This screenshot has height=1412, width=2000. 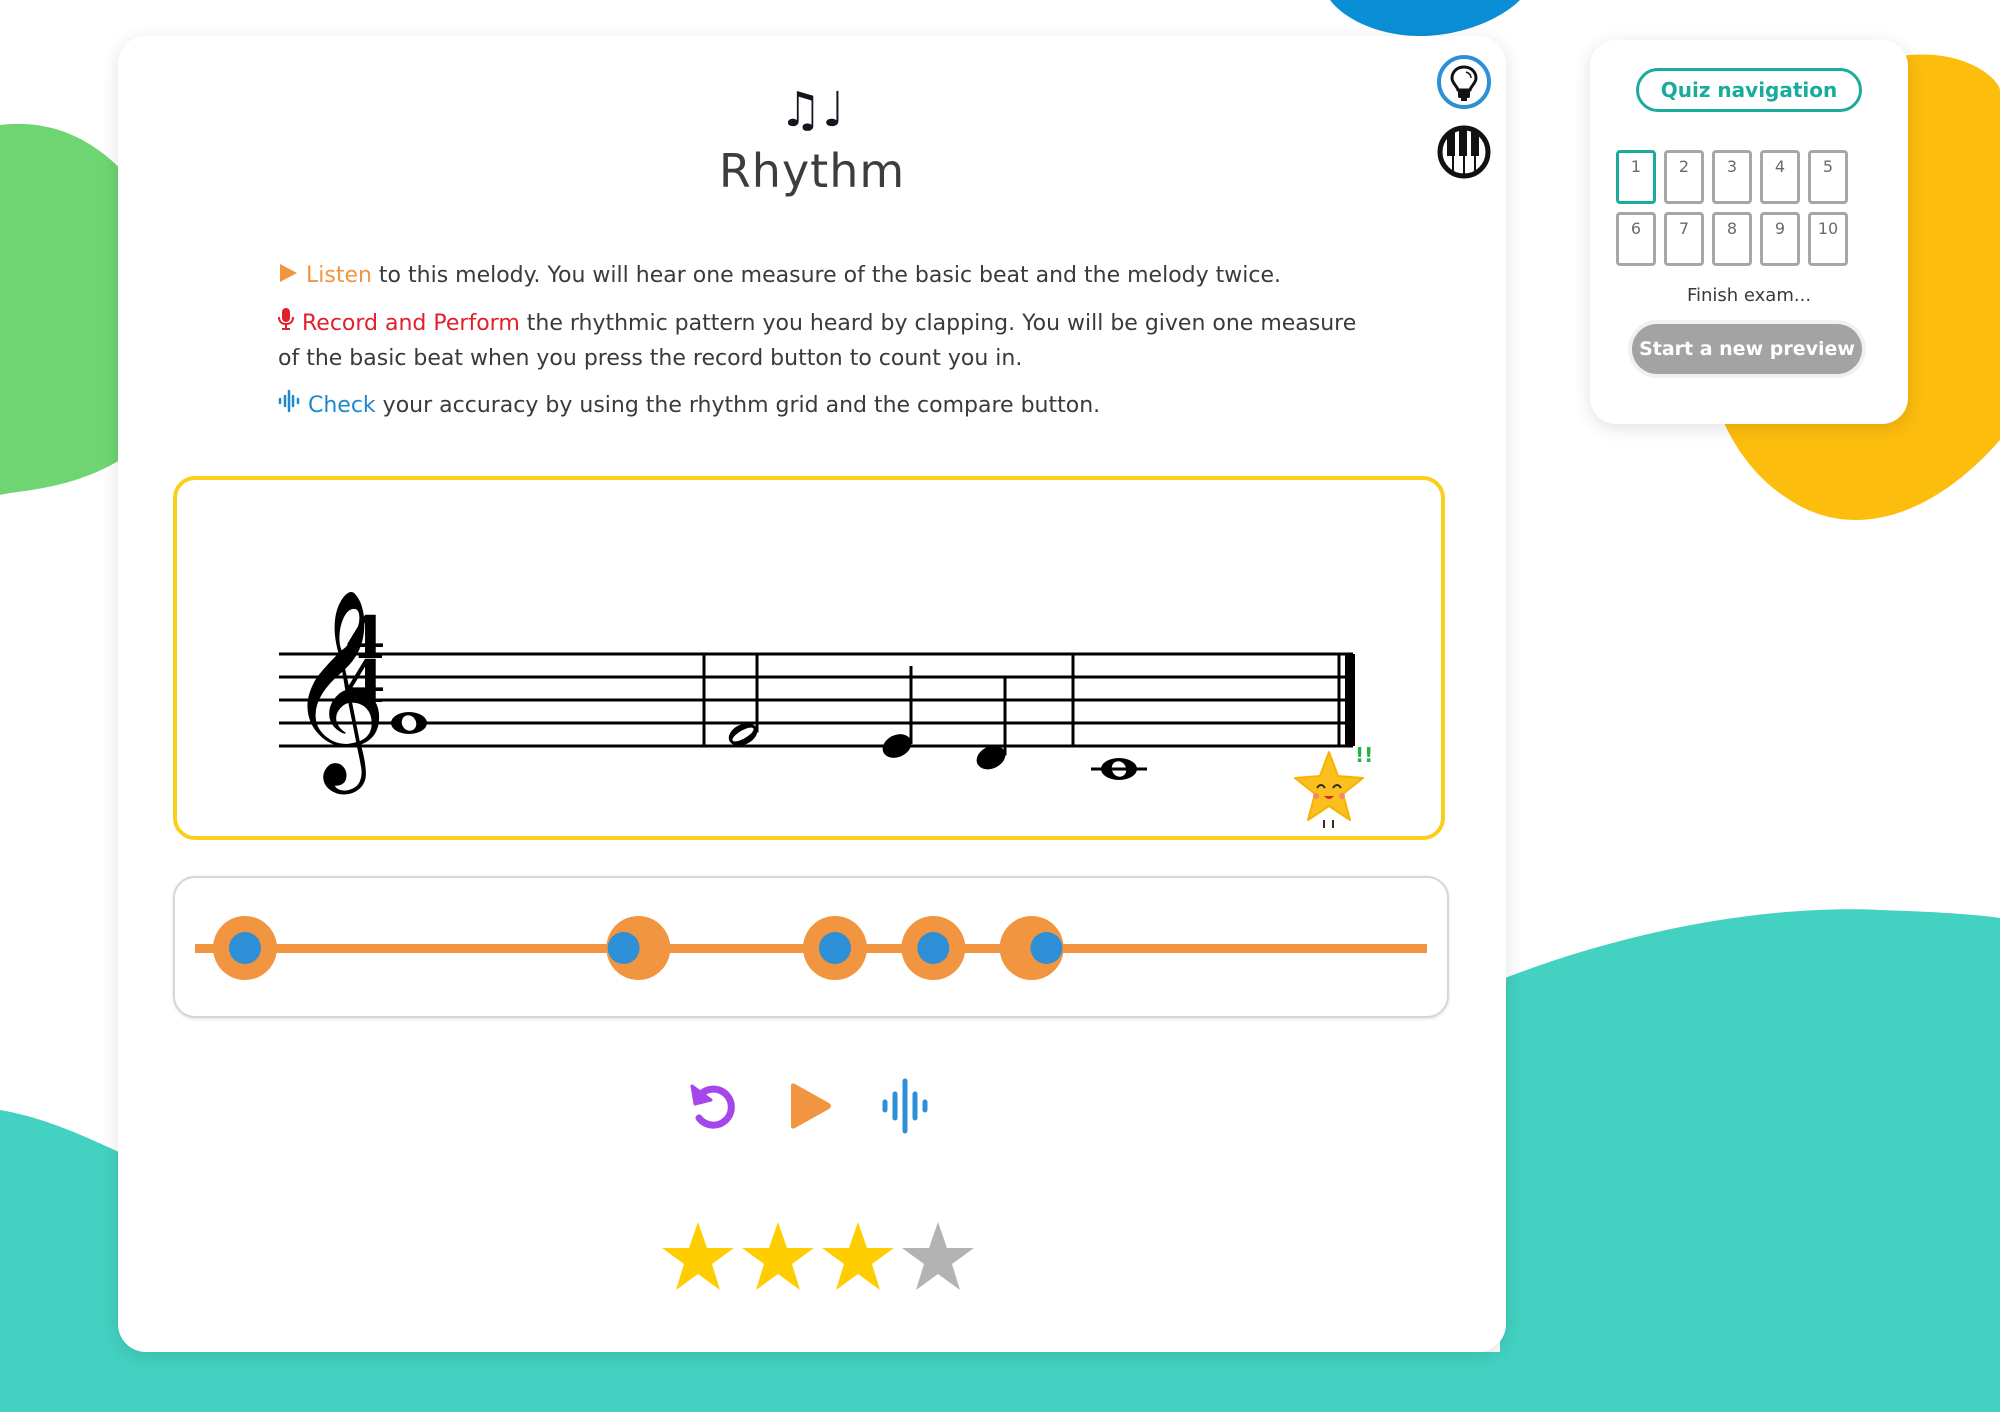 What do you see at coordinates (1828, 177) in the screenshot?
I see `question-button-5: 5` at bounding box center [1828, 177].